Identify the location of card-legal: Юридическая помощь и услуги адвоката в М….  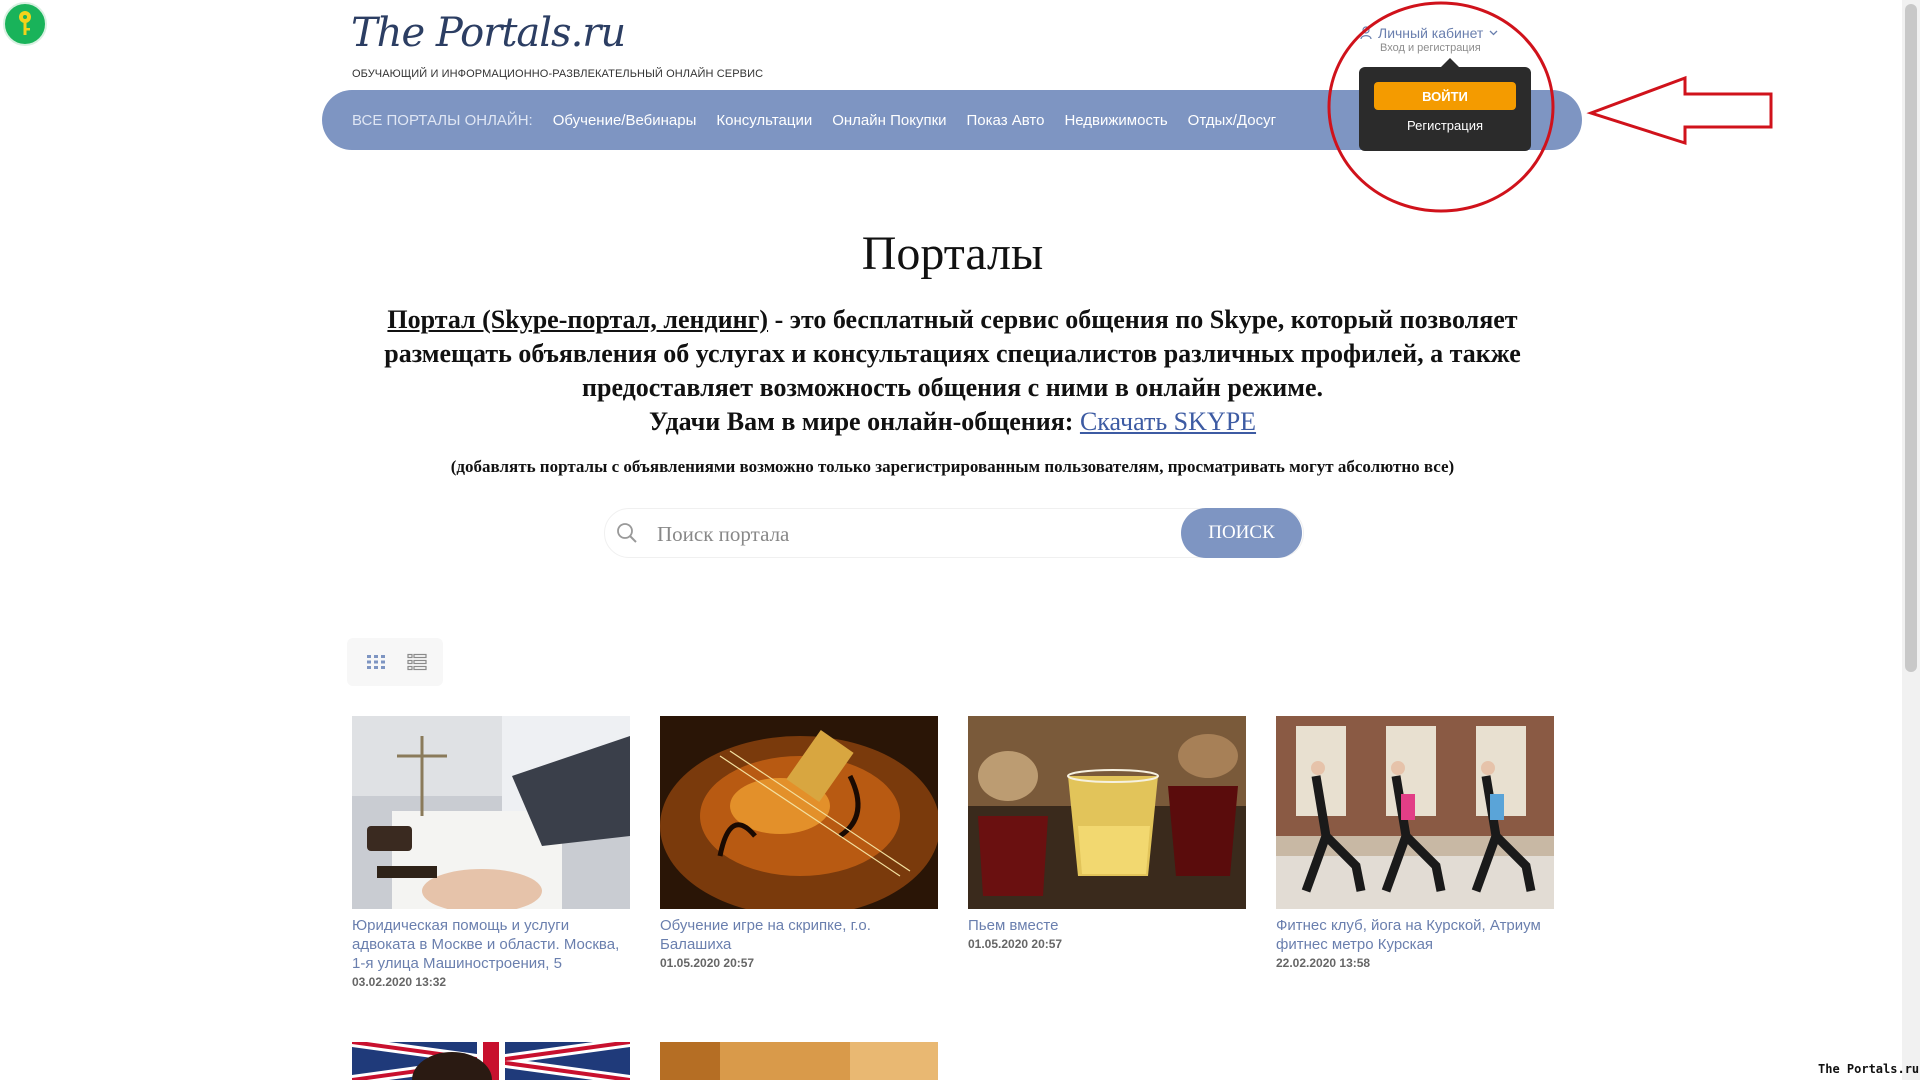
(491, 954).